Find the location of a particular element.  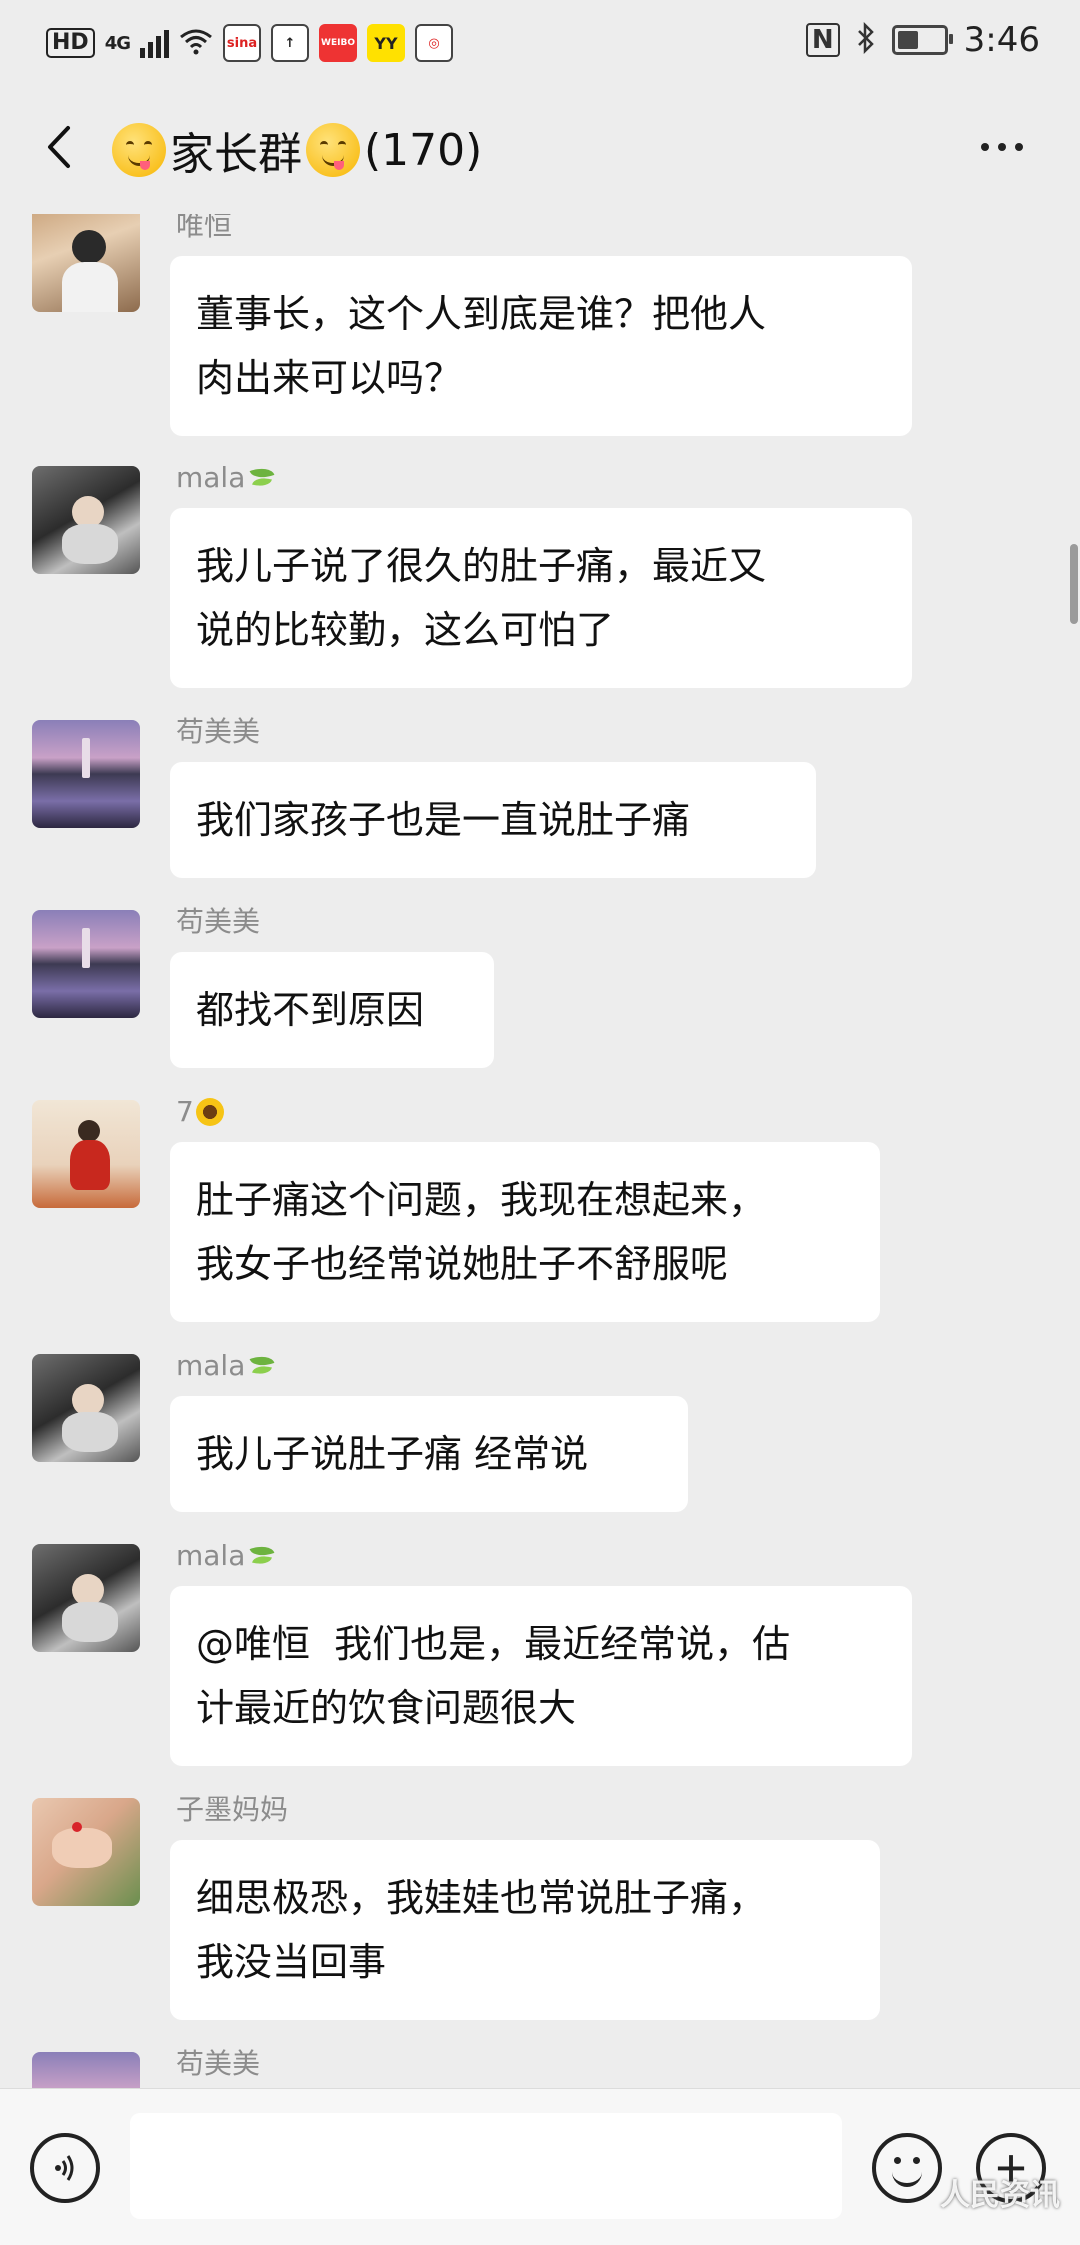

signal-icon is located at coordinates (154, 43).